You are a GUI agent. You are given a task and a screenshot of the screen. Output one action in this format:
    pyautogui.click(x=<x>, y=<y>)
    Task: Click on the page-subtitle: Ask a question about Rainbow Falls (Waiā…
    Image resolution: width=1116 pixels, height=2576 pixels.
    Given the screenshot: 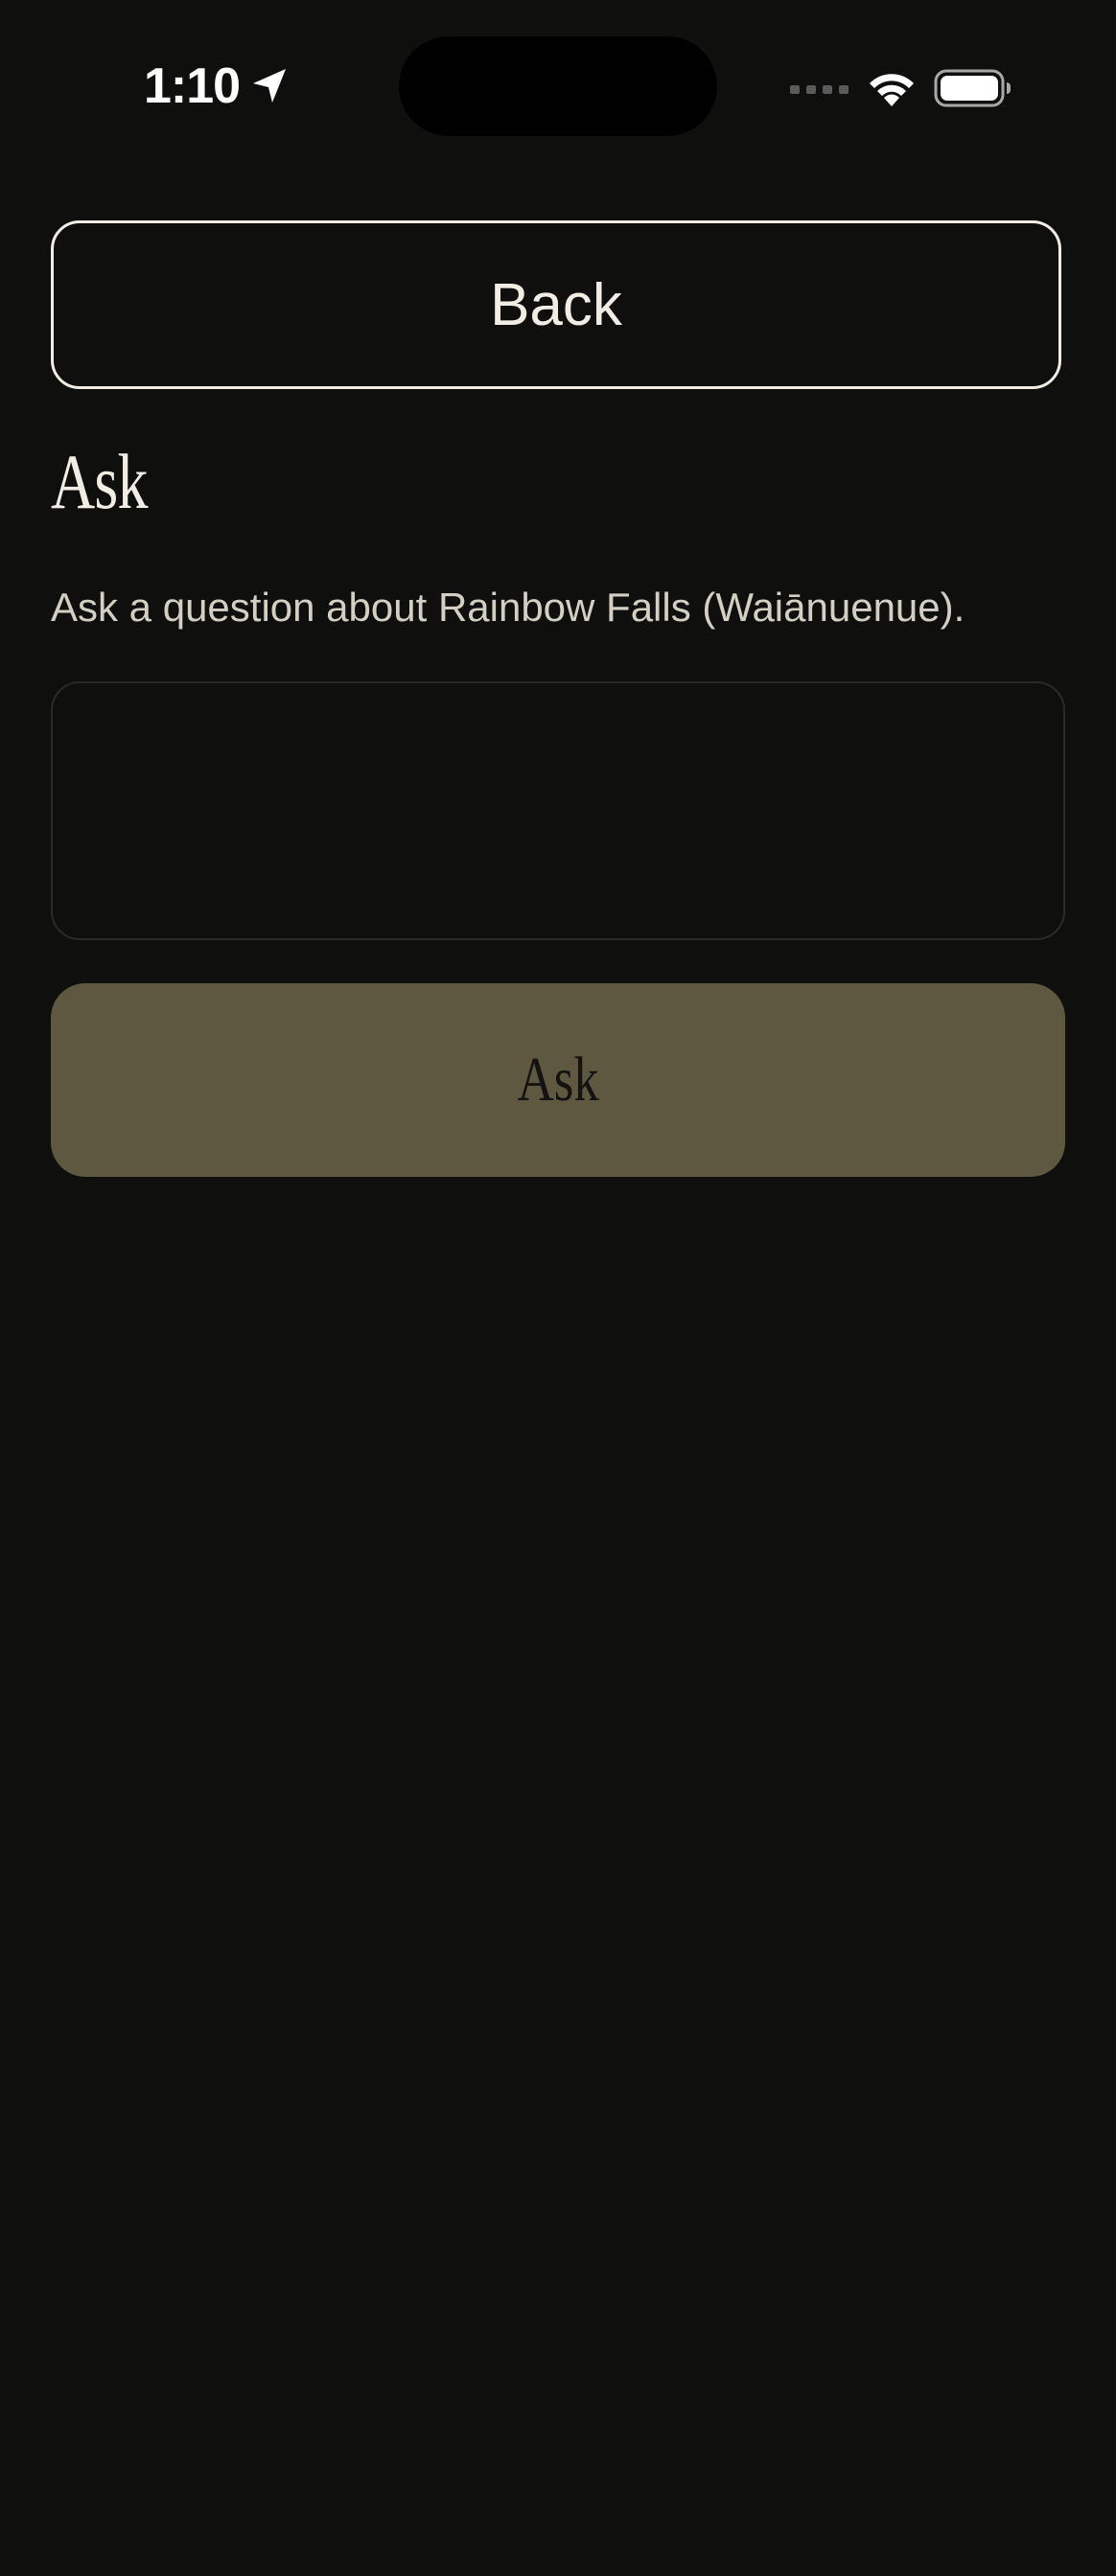 What is the action you would take?
    pyautogui.click(x=508, y=607)
    